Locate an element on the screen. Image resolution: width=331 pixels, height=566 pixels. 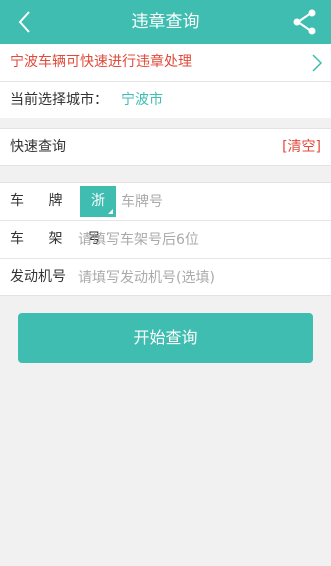
promo-banner: 宁波车辆可快速进行违章处理 is located at coordinates (165, 63).